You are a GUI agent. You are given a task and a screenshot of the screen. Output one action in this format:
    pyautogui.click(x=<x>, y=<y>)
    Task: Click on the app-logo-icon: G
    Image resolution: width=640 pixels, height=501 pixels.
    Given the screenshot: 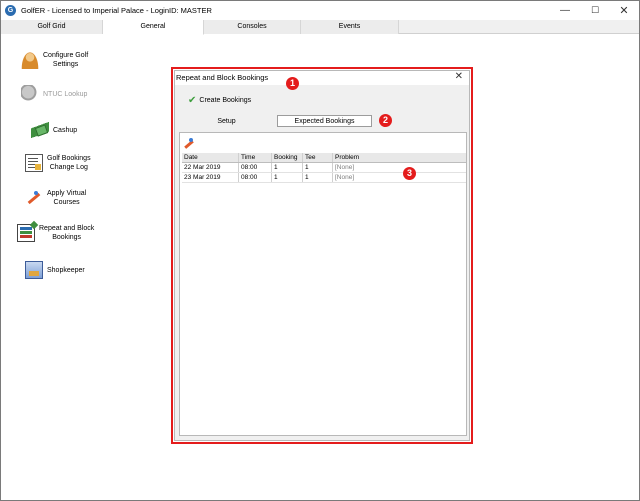 What is the action you would take?
    pyautogui.click(x=10, y=10)
    